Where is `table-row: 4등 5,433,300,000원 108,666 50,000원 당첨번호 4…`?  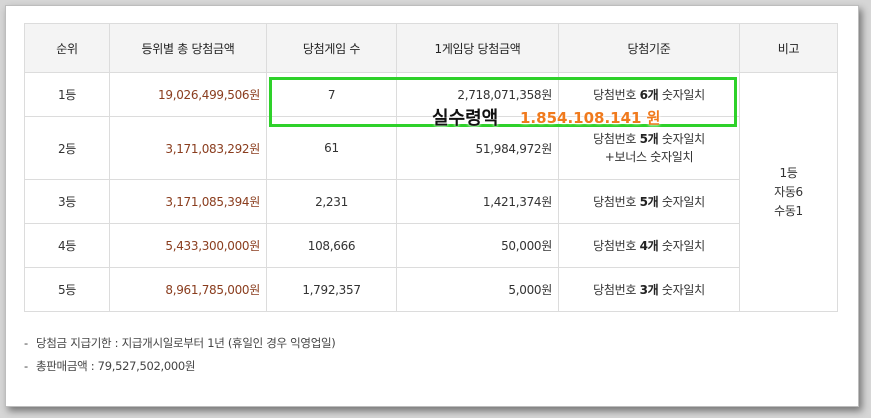 table-row: 4등 5,433,300,000원 108,666 50,000원 당첨번호 4… is located at coordinates (431, 245).